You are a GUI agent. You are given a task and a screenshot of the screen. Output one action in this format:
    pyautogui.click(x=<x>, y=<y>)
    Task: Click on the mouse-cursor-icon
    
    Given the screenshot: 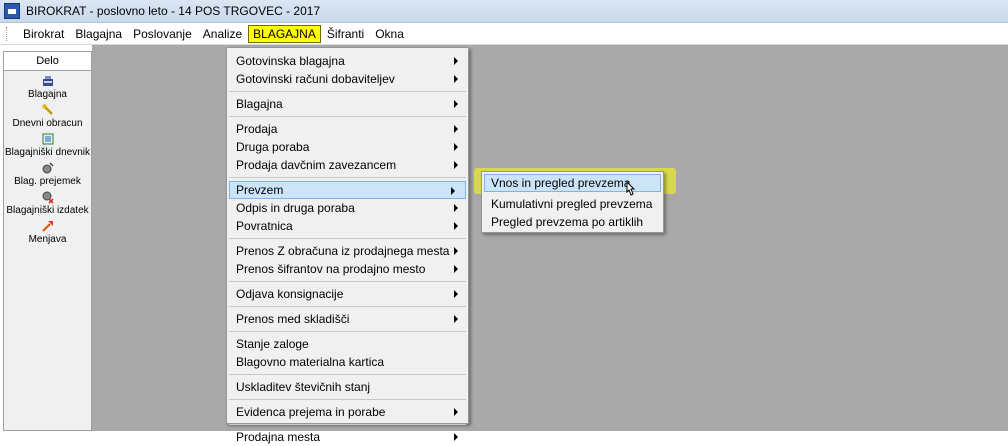 What is the action you would take?
    pyautogui.click(x=630, y=189)
    